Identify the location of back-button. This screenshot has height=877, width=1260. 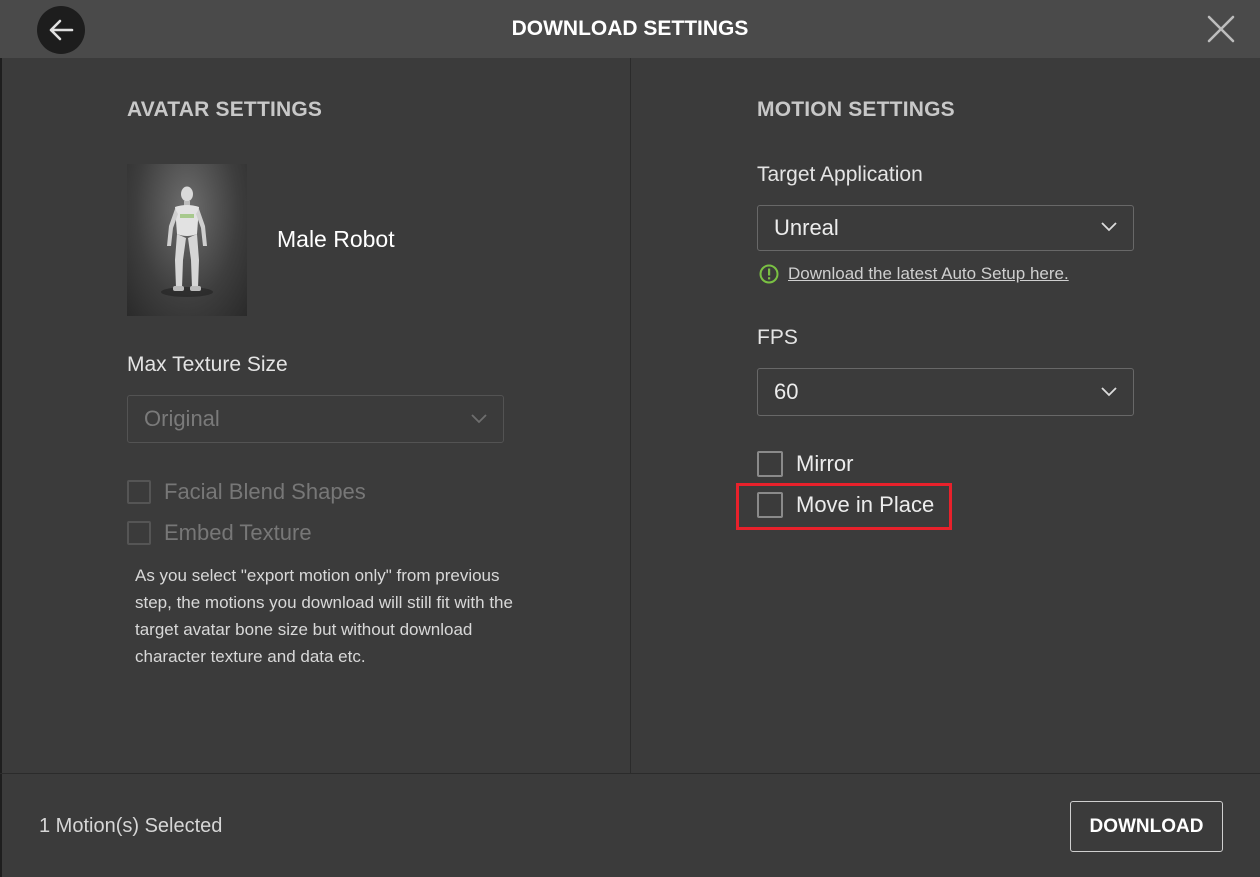
(61, 30).